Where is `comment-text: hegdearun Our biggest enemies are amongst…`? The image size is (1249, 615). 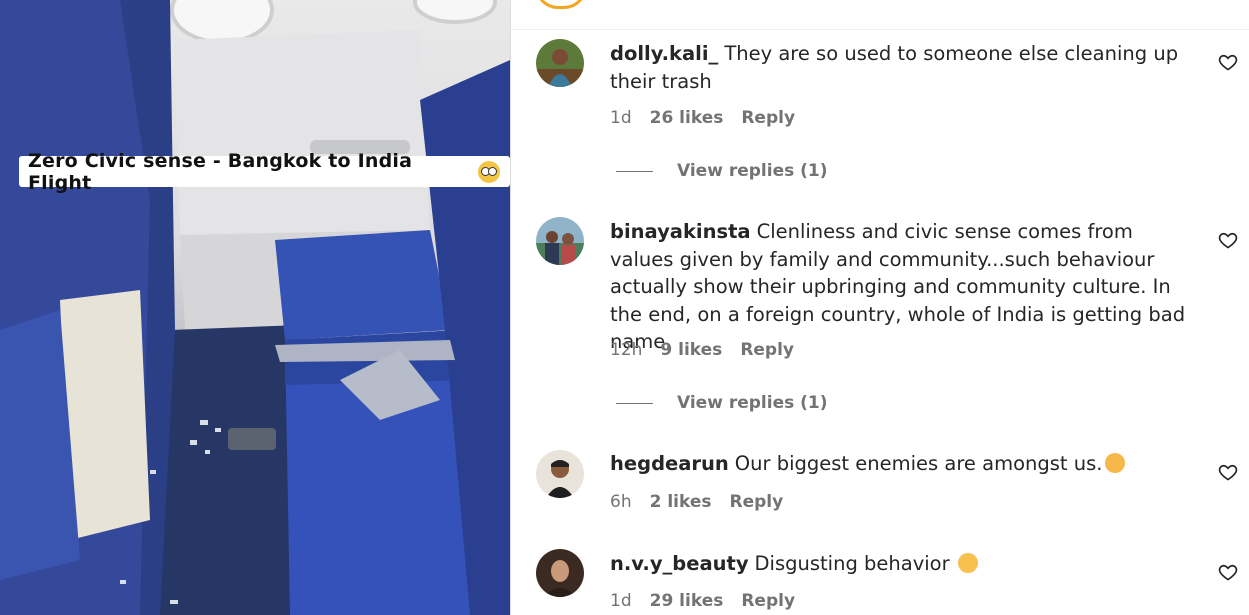
comment-text: hegdearun Our biggest enemies are amongst… is located at coordinates (905, 464).